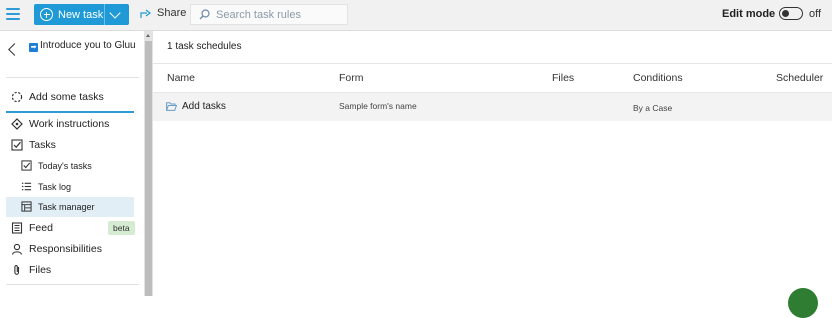 This screenshot has width=832, height=318. What do you see at coordinates (42, 145) in the screenshot?
I see `sidebar-item-label: Tasks` at bounding box center [42, 145].